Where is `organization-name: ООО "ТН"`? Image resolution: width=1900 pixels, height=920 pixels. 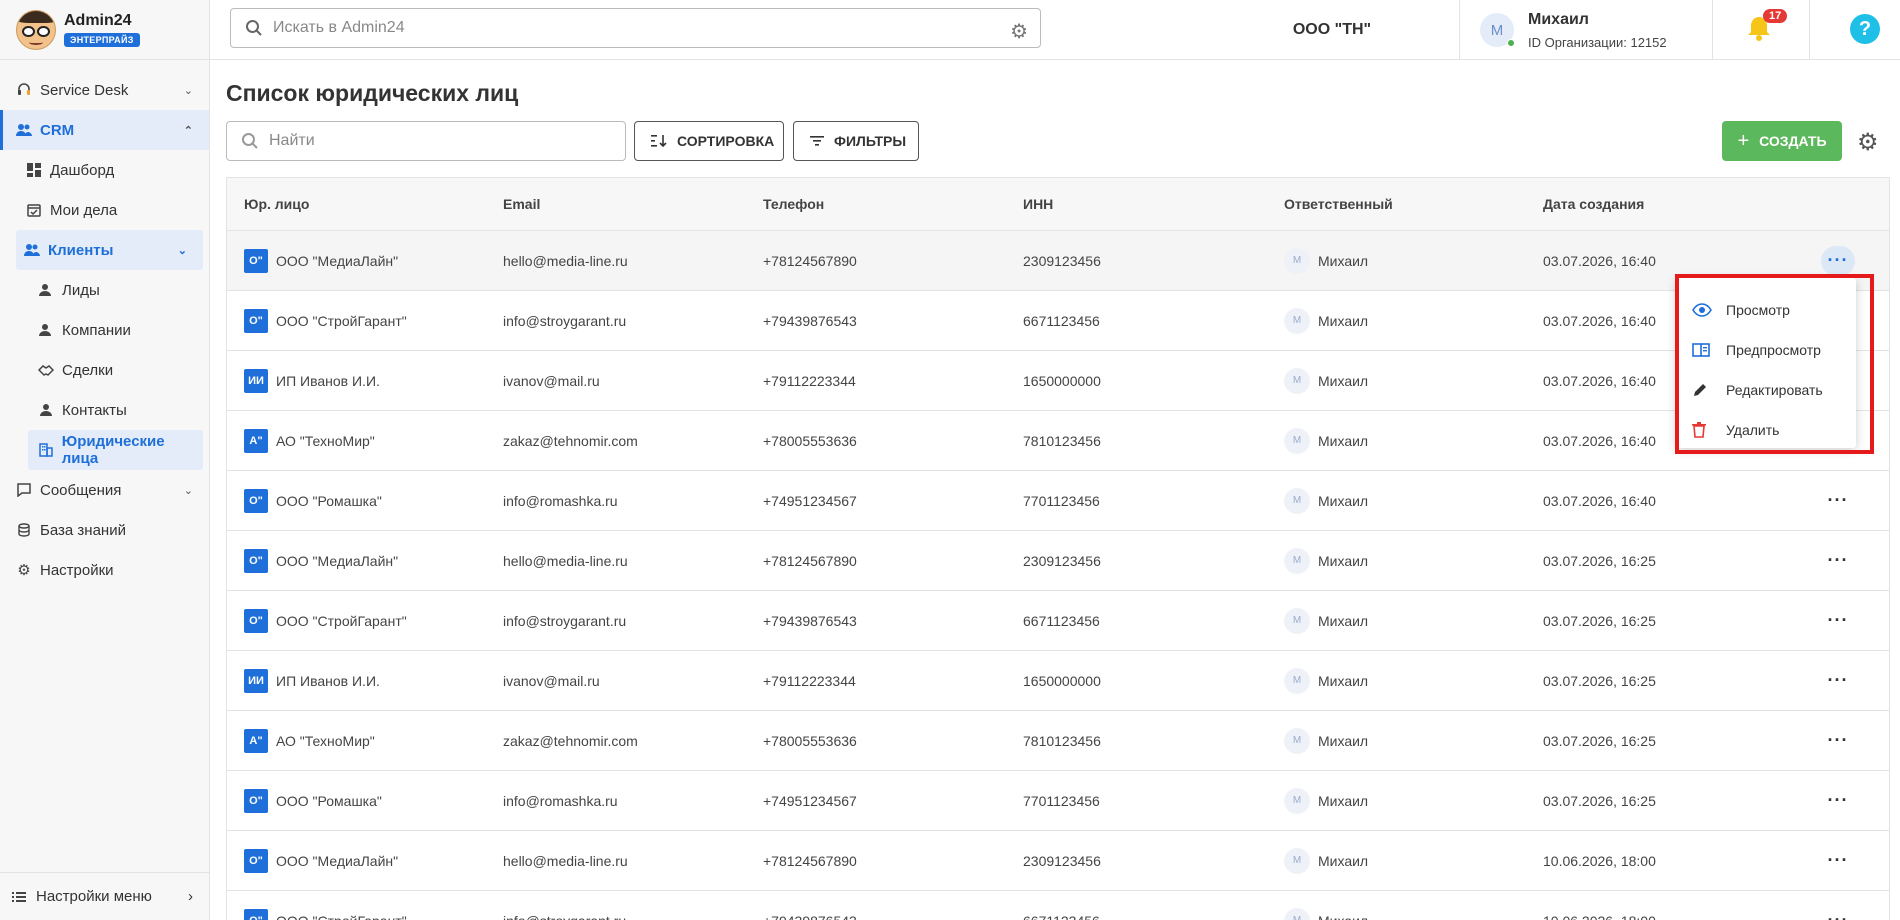 organization-name: ООО "ТН" is located at coordinates (1332, 30).